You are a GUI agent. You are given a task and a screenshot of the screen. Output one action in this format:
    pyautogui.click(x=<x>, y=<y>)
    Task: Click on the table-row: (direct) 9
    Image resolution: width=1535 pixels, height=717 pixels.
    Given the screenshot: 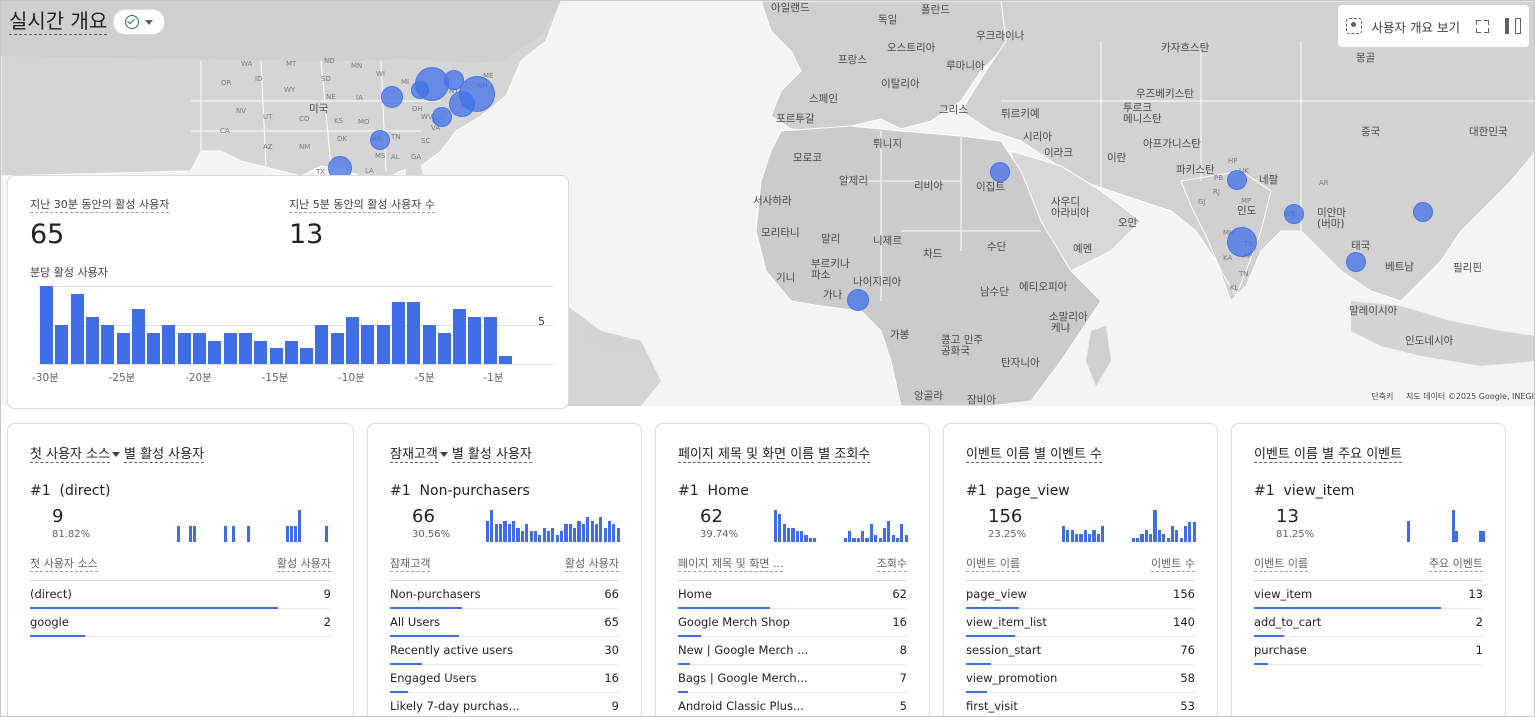 What is the action you would take?
    pyautogui.click(x=180, y=595)
    